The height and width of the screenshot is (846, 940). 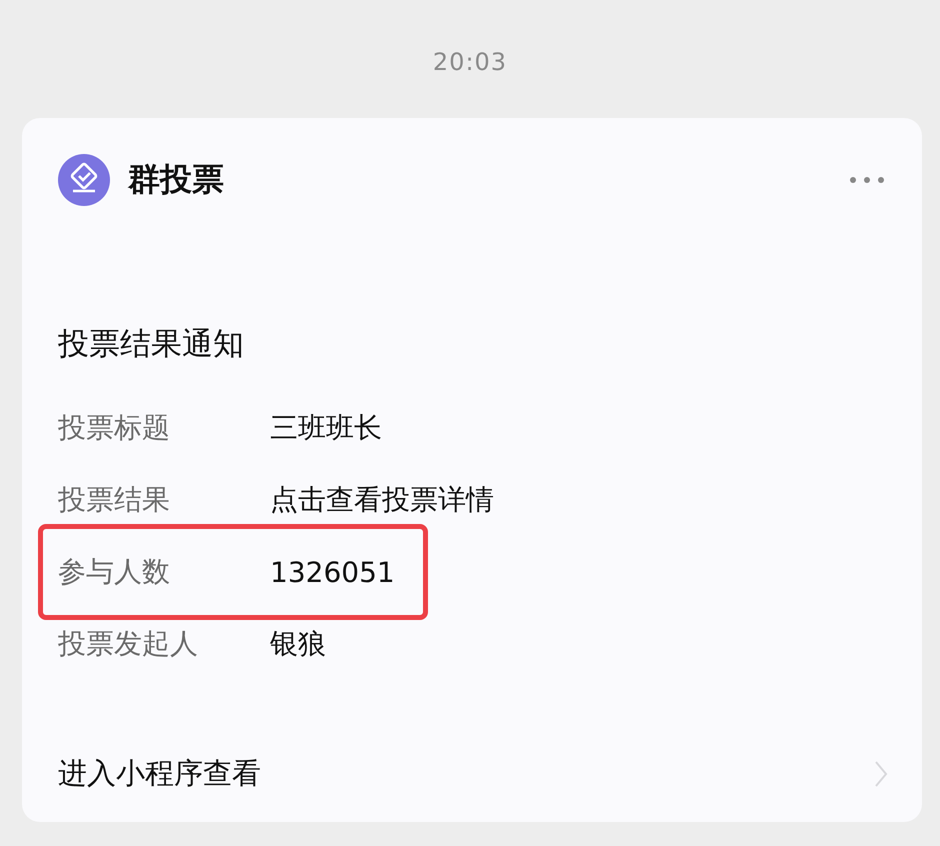 What do you see at coordinates (114, 572) in the screenshot?
I see `field-label: 参与人数` at bounding box center [114, 572].